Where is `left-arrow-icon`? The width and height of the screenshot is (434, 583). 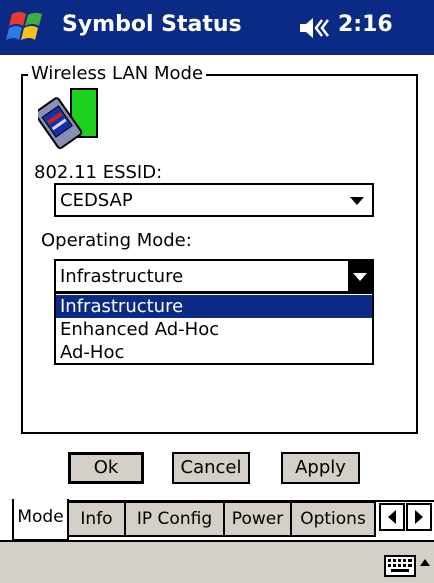 left-arrow-icon is located at coordinates (392, 517).